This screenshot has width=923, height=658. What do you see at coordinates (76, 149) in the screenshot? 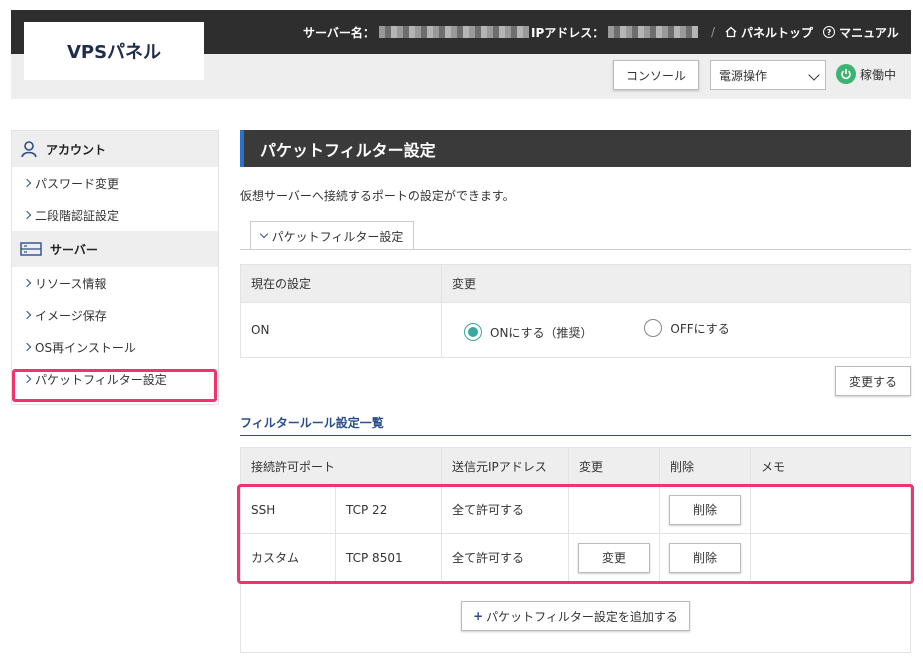
I see `sidebar-section-label: アカウント` at bounding box center [76, 149].